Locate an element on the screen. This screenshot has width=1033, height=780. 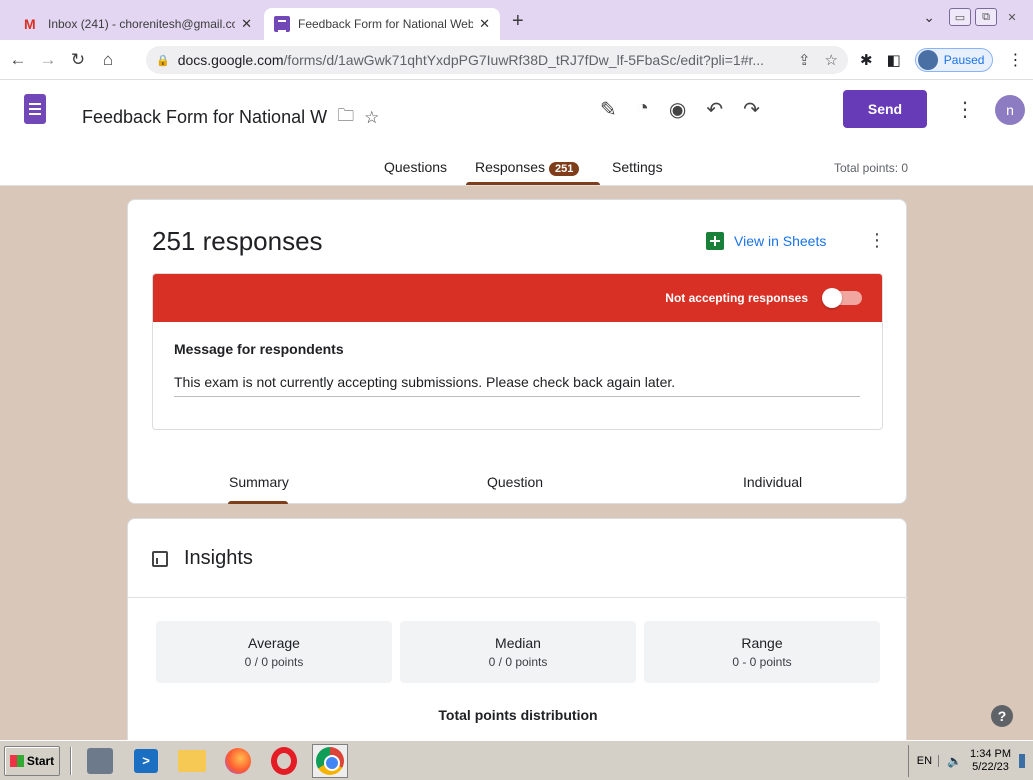
browser-tab-forms: Feedback Form for National Webina ✕ is located at coordinates (382, 24).